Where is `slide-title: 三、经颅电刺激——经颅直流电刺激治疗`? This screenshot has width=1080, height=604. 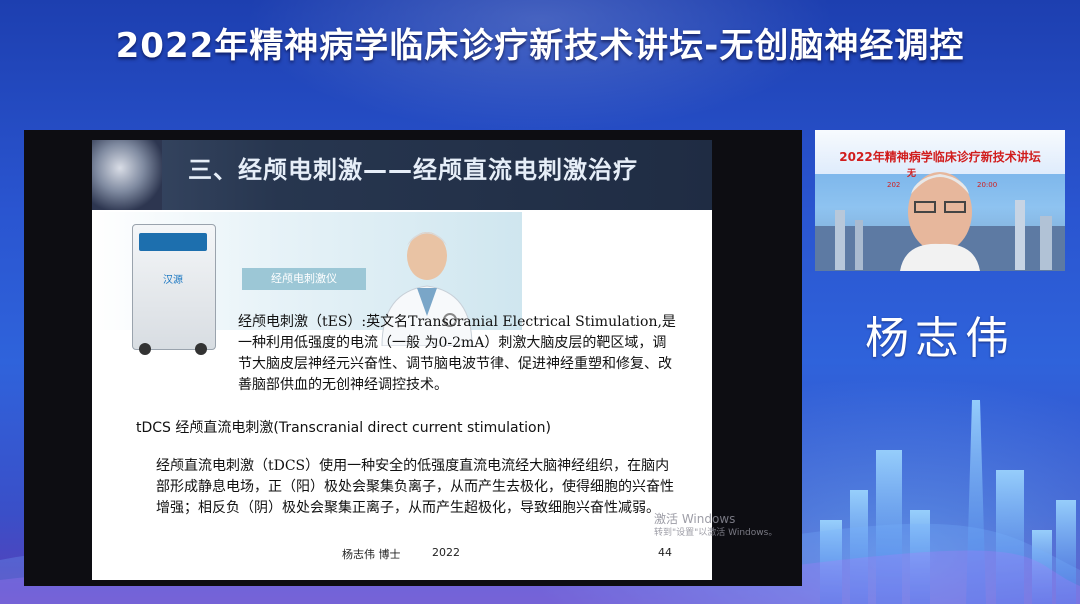
slide-title: 三、经颅电刺激——经颅直流电刺激治疗 is located at coordinates (413, 170).